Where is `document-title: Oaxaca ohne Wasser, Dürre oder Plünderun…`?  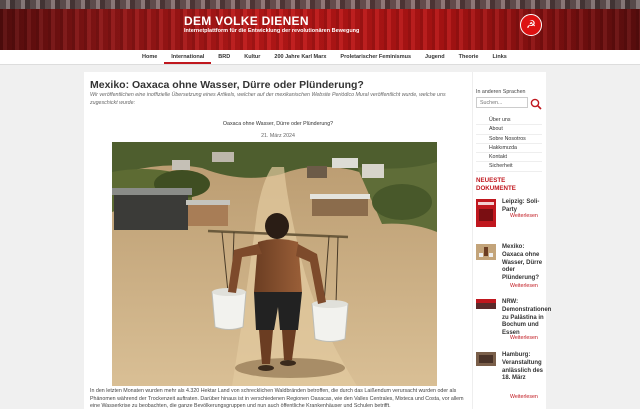 document-title: Oaxaca ohne Wasser, Dürre oder Plünderun… is located at coordinates (278, 124).